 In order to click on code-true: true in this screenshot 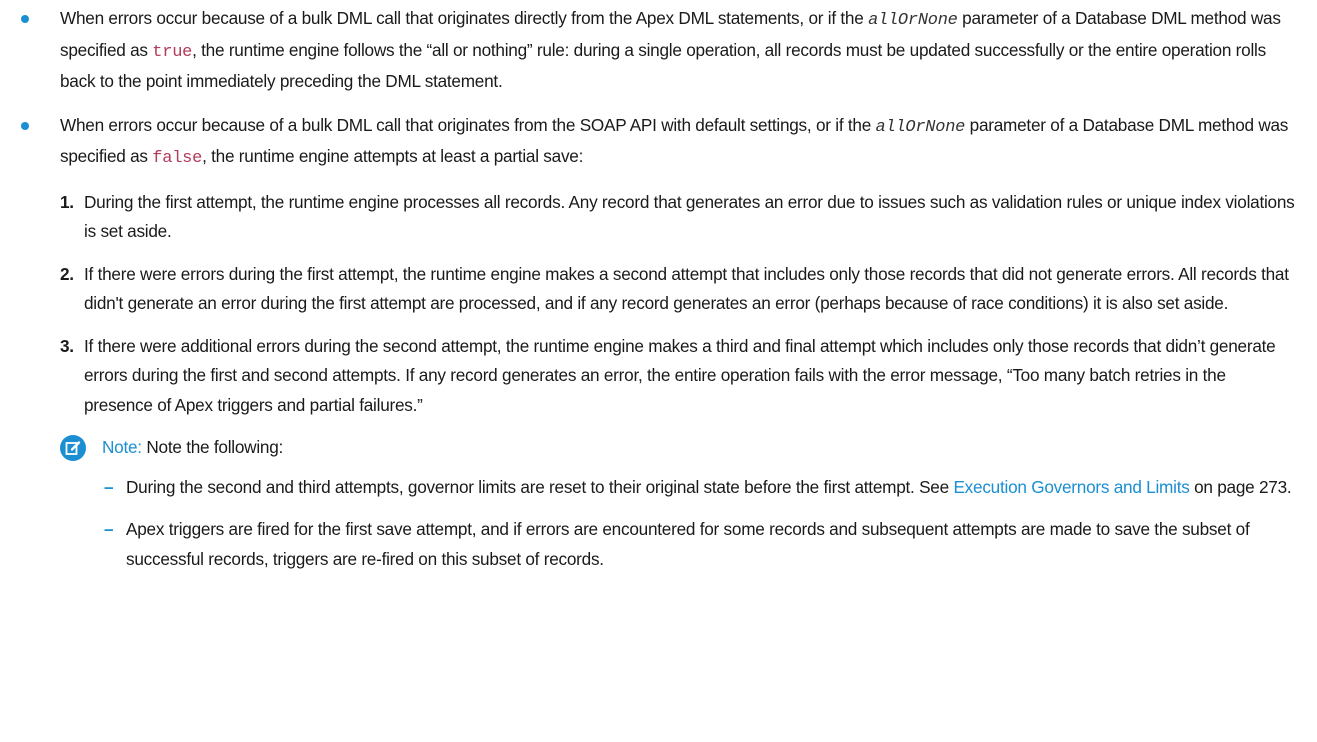, I will do `click(172, 52)`.